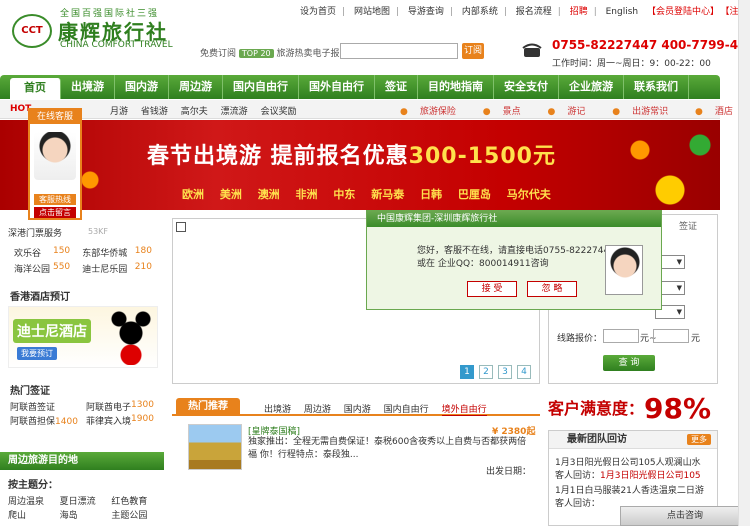 The width and height of the screenshot is (750, 526). What do you see at coordinates (635, 470) in the screenshot?
I see `list-item: 1月3日阳光假日公司105人观澜山水 客人回访：1月3日阳光假日公司105` at bounding box center [635, 470].